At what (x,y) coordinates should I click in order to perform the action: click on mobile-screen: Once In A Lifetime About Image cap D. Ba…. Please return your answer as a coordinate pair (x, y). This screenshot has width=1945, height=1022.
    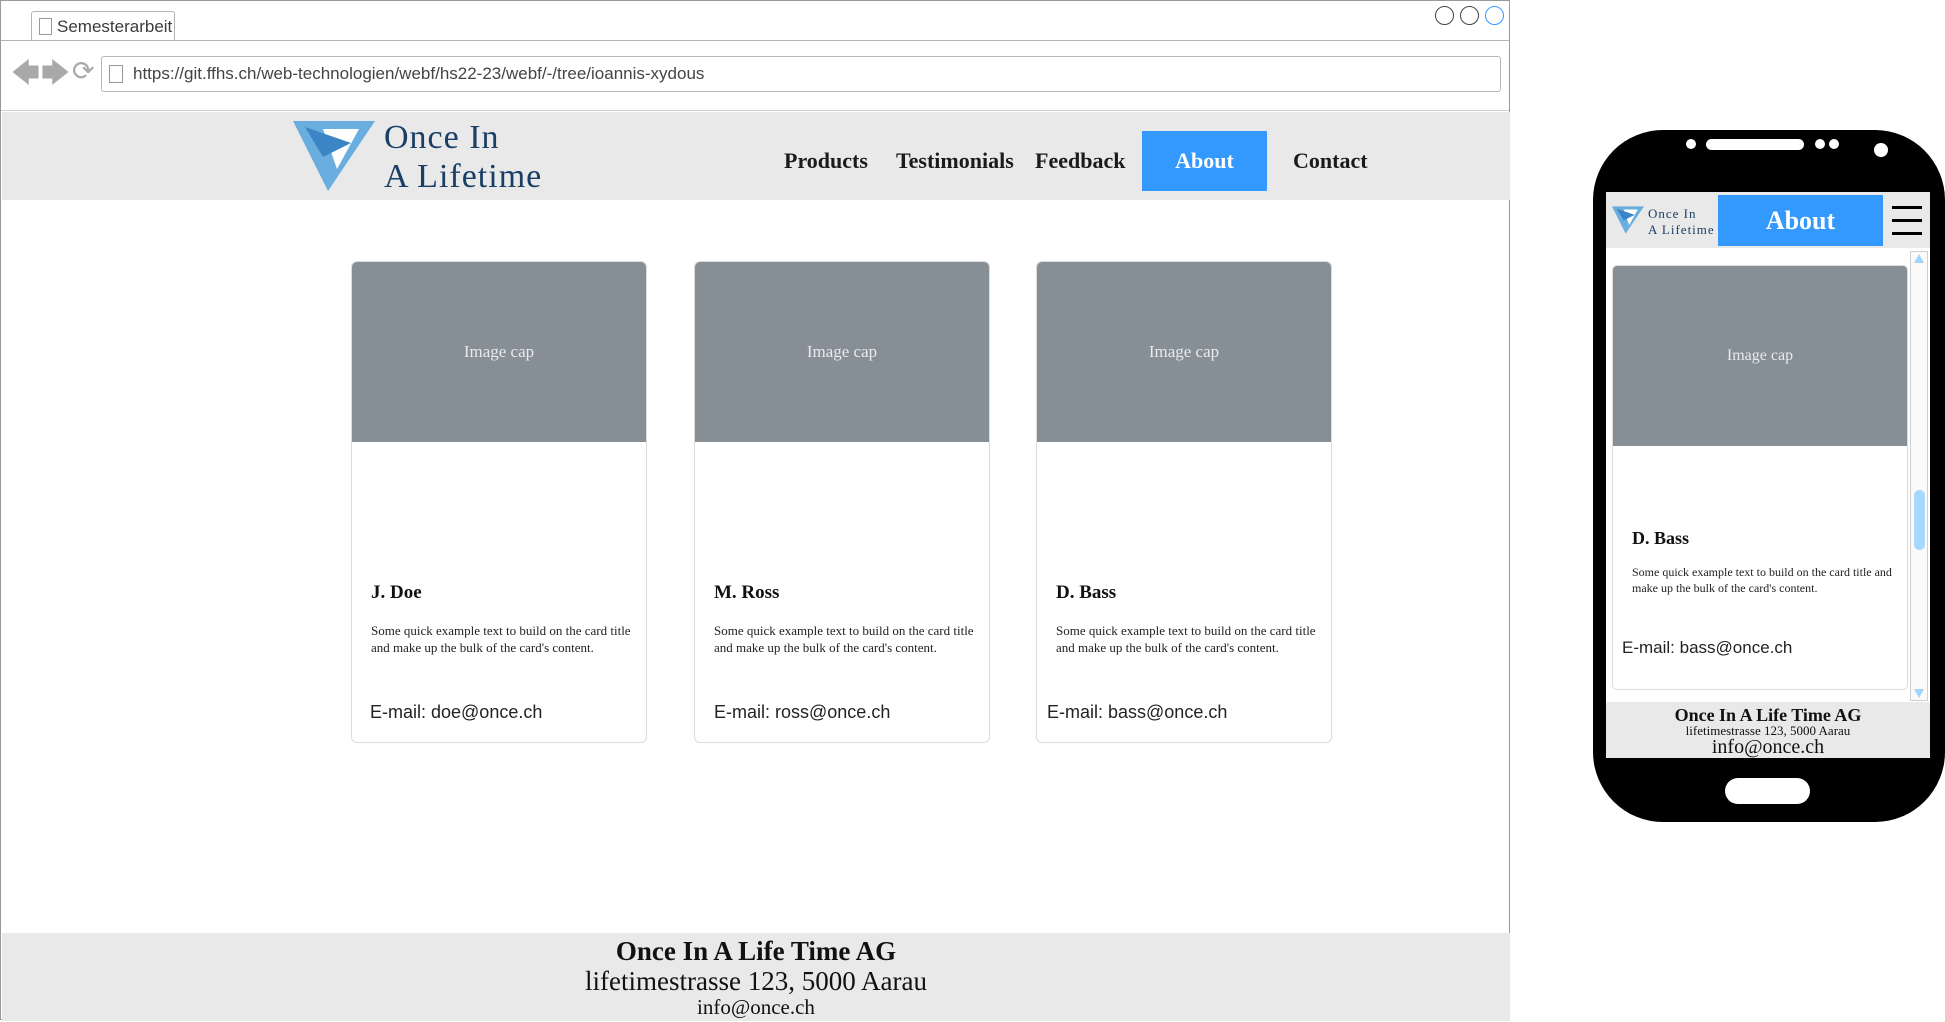
    Looking at the image, I should click on (1768, 475).